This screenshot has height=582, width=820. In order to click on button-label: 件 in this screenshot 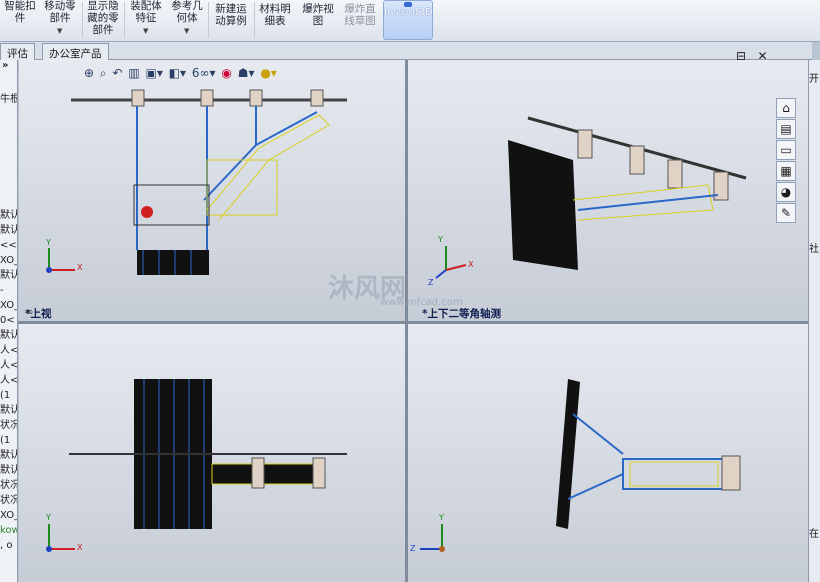, I will do `click(20, 18)`.